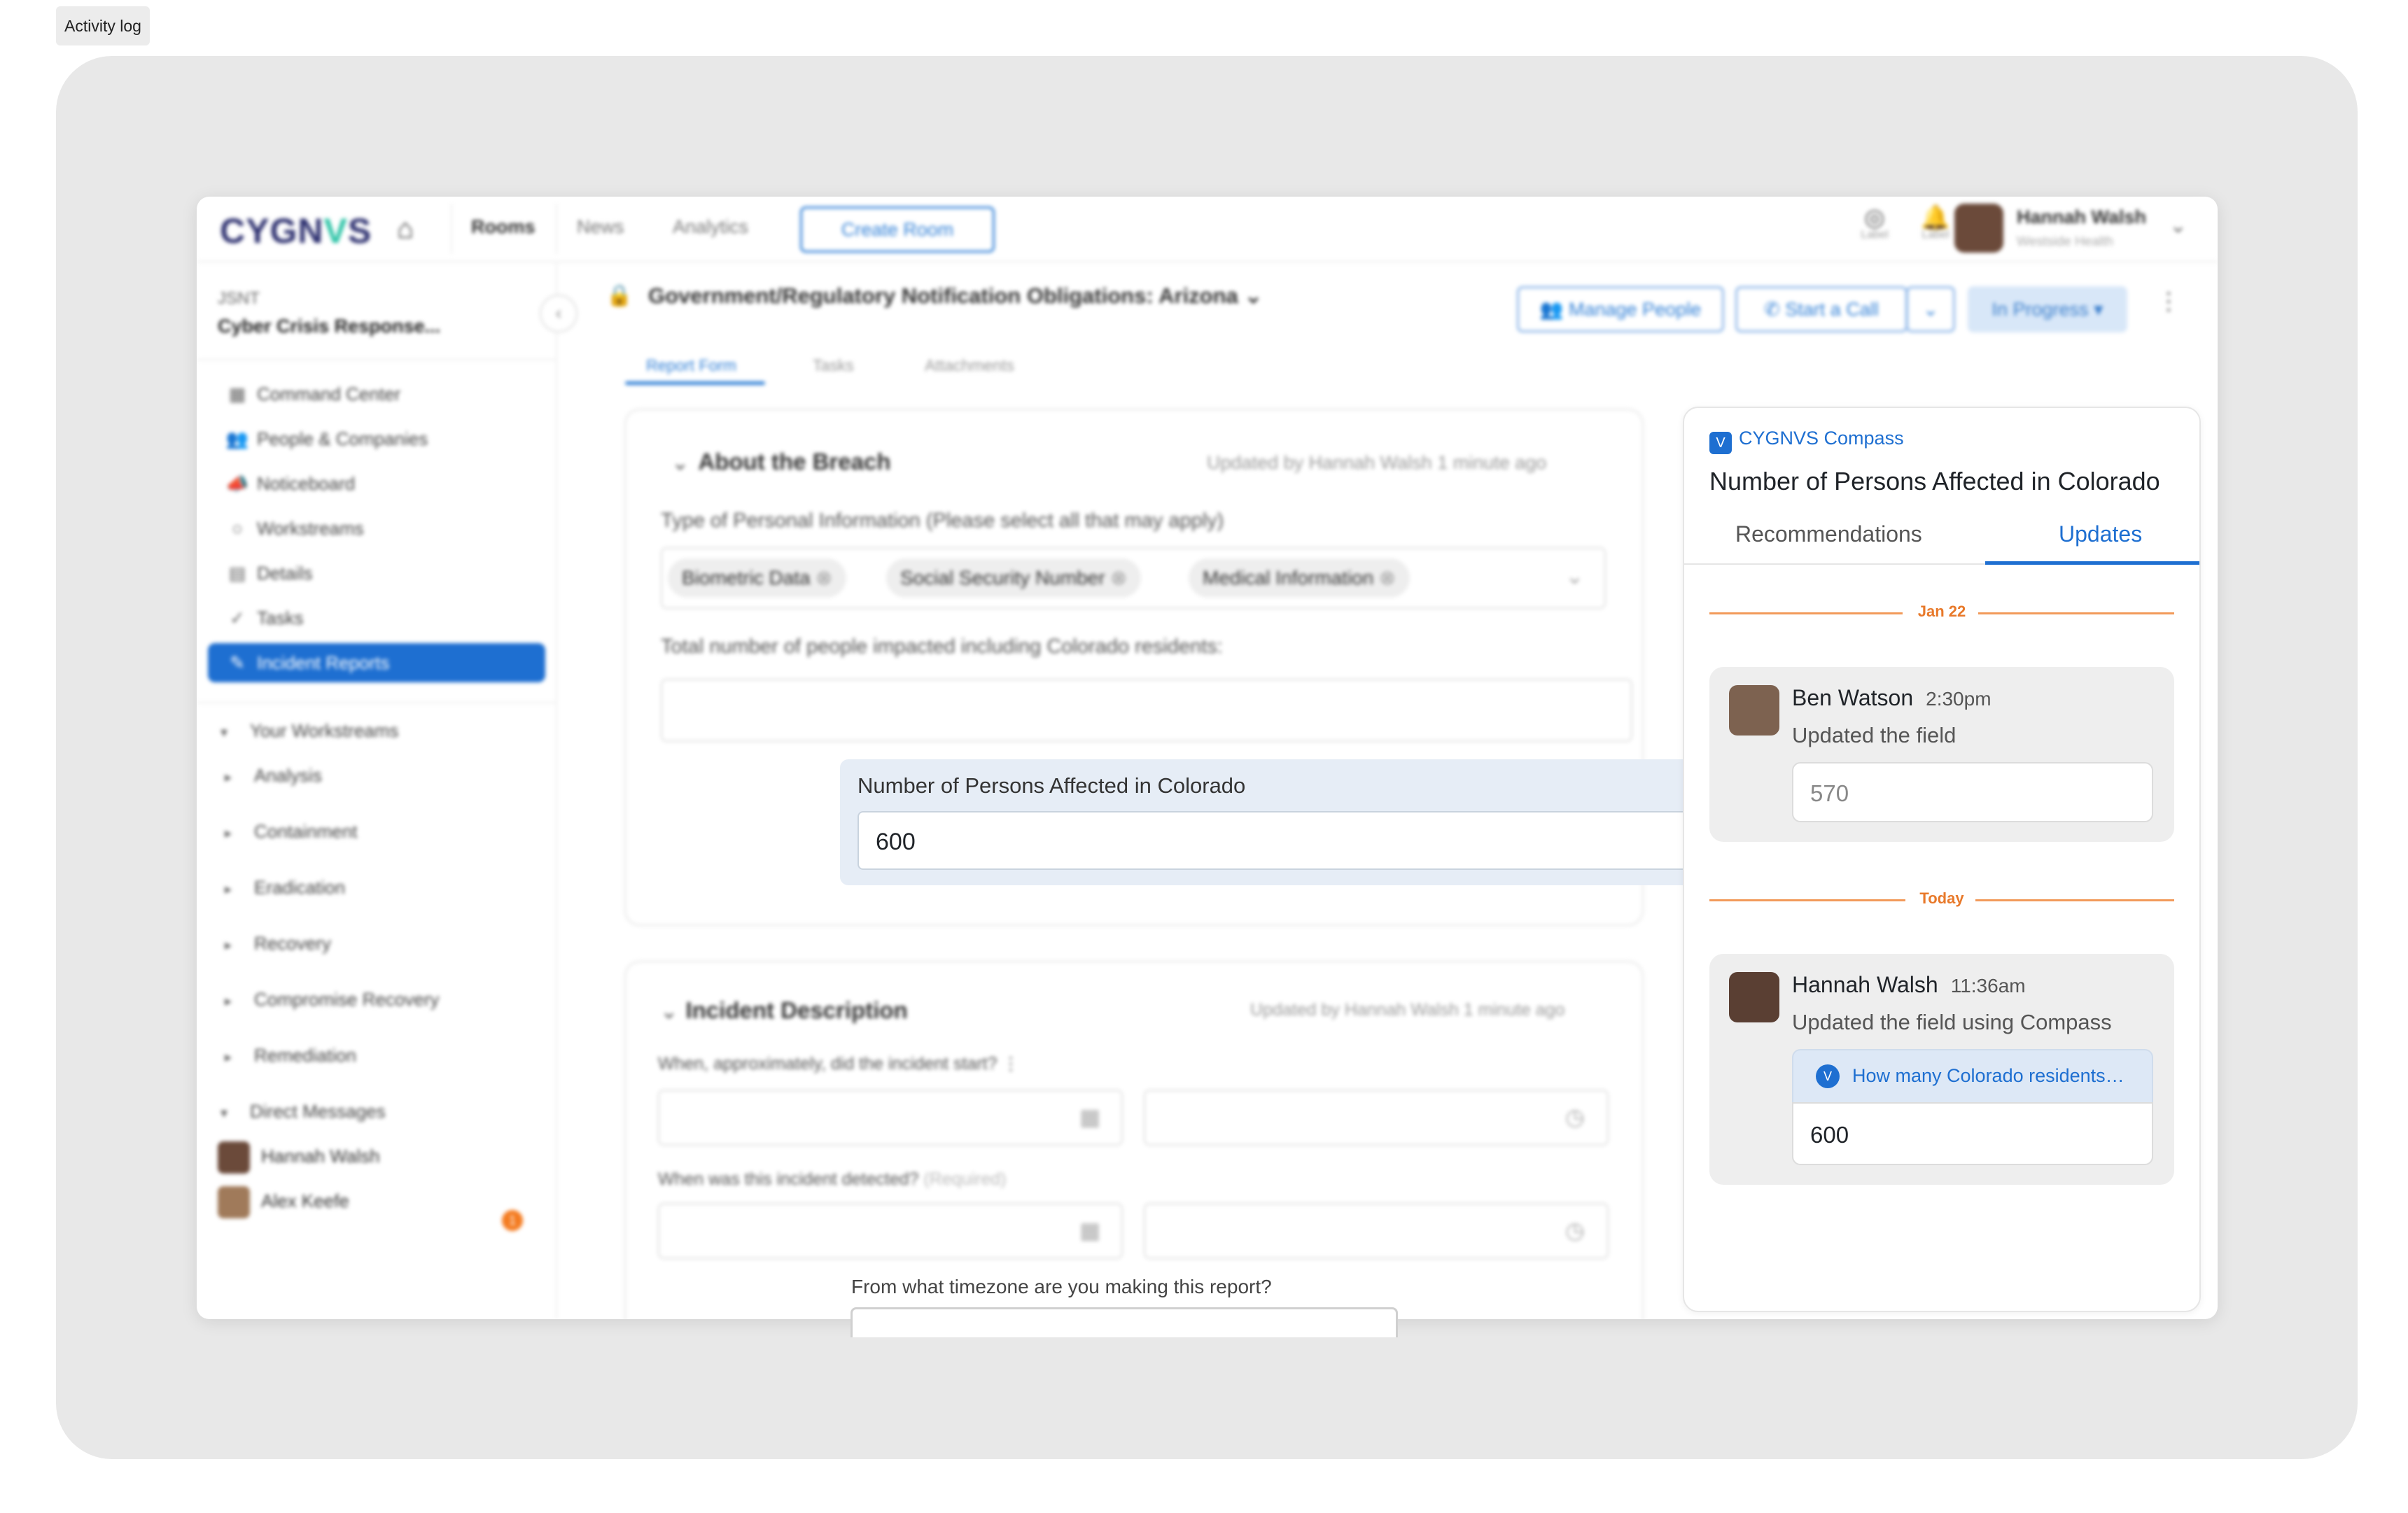  What do you see at coordinates (1875, 222) in the screenshot?
I see `support-icon: ◎ Label` at bounding box center [1875, 222].